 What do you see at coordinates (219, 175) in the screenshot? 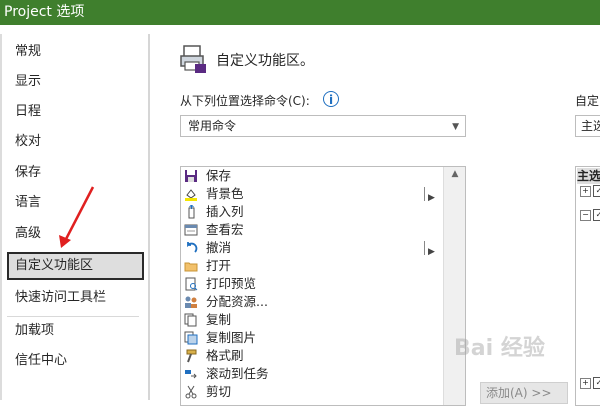
I see `list-item-label: 保存` at bounding box center [219, 175].